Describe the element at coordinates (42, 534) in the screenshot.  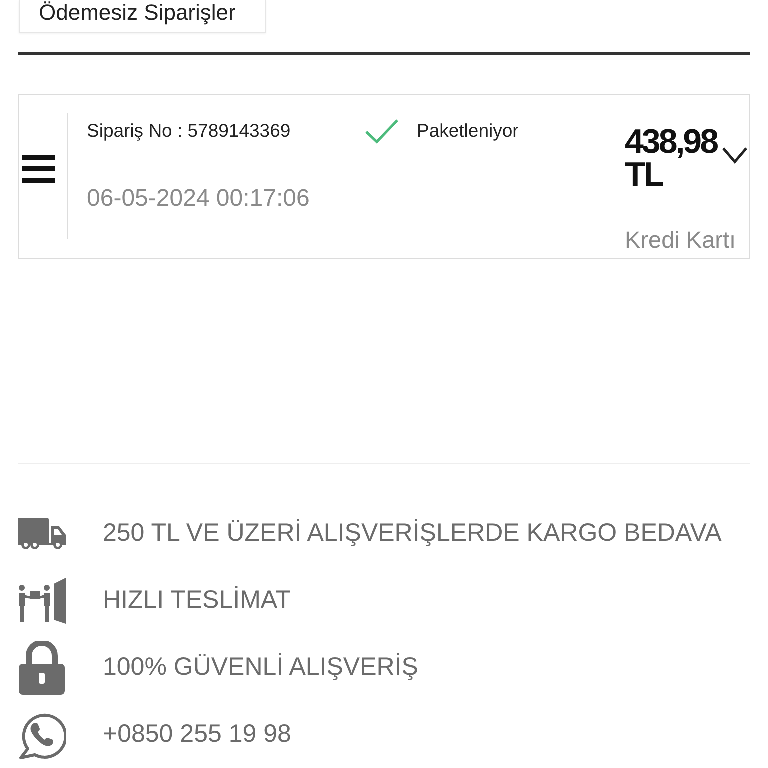
I see `truck-icon` at that location.